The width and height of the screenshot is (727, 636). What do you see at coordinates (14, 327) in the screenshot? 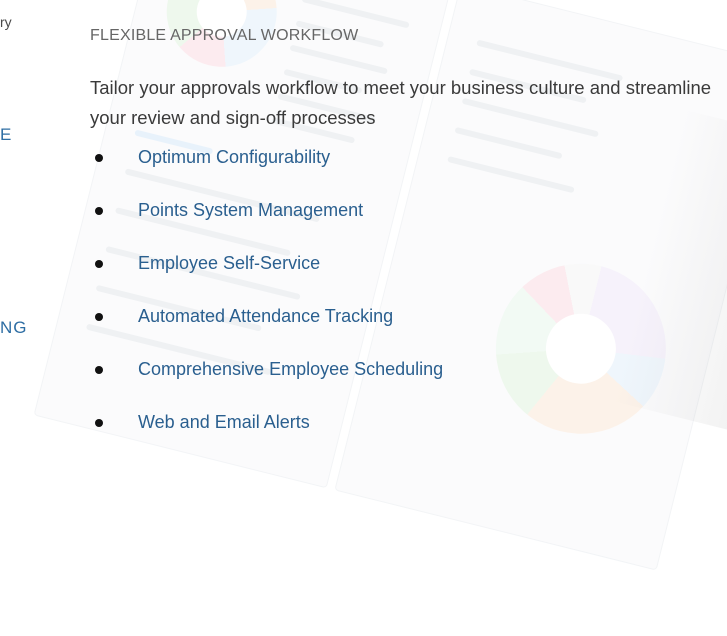
I see `left-heading-fragment-2: NG` at bounding box center [14, 327].